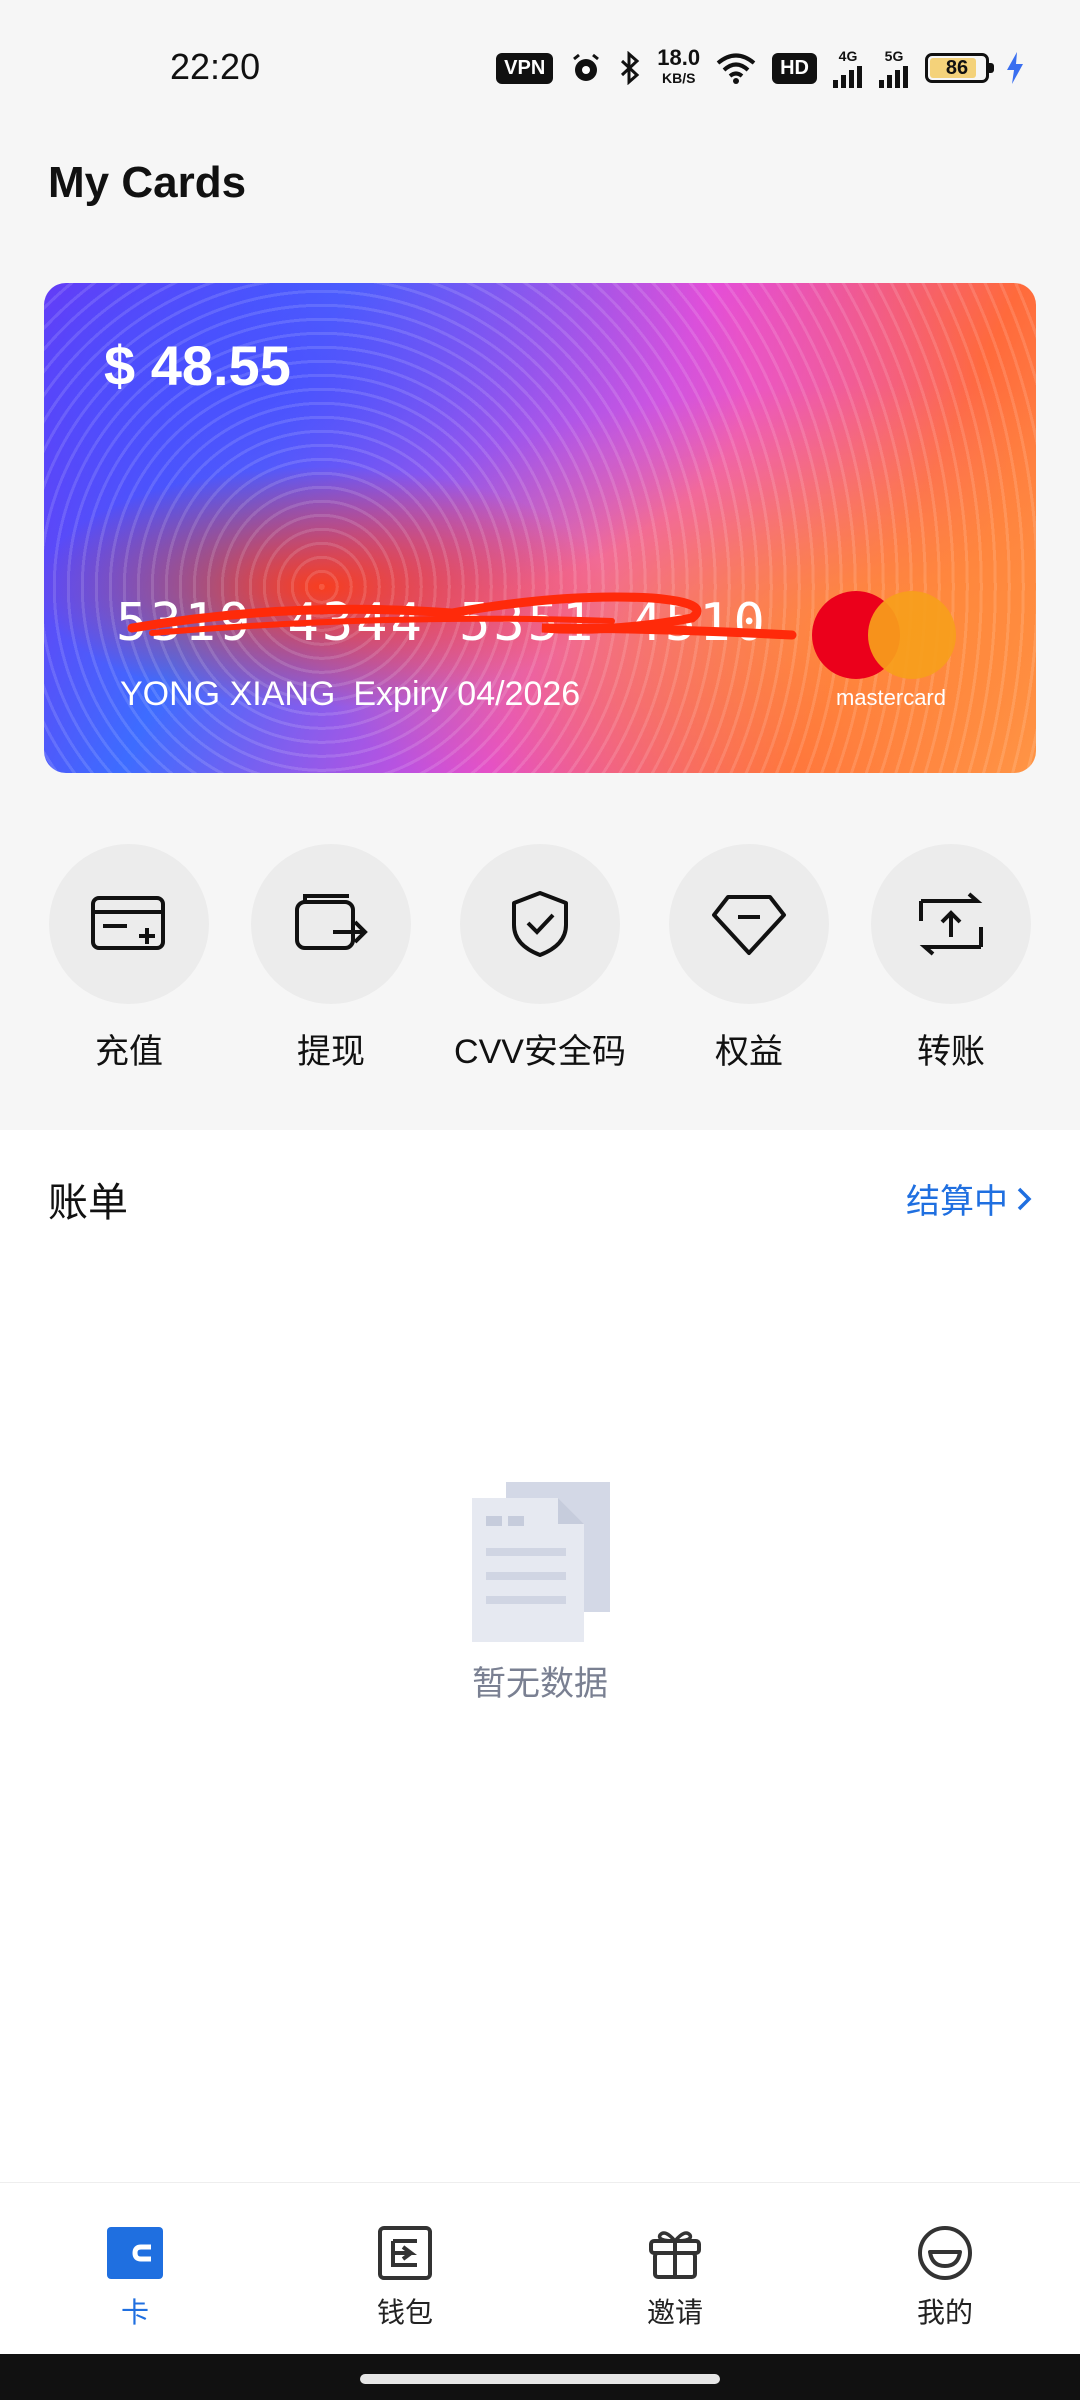  Describe the element at coordinates (541, 1562) in the screenshot. I see `empty-document-icon` at that location.